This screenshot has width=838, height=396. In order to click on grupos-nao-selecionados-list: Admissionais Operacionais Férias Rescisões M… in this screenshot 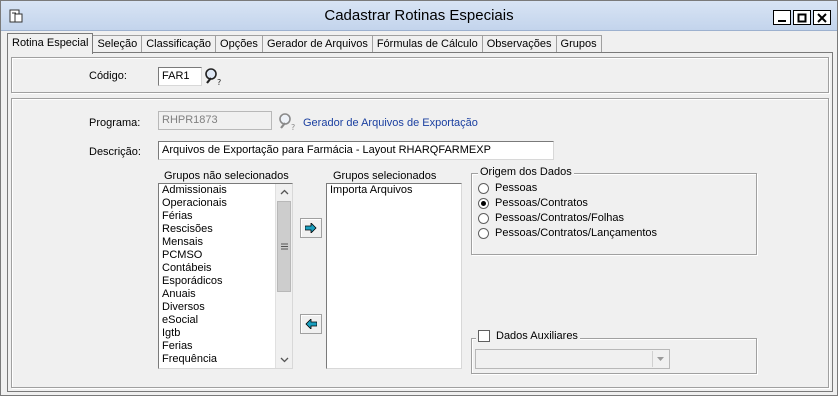, I will do `click(225, 276)`.